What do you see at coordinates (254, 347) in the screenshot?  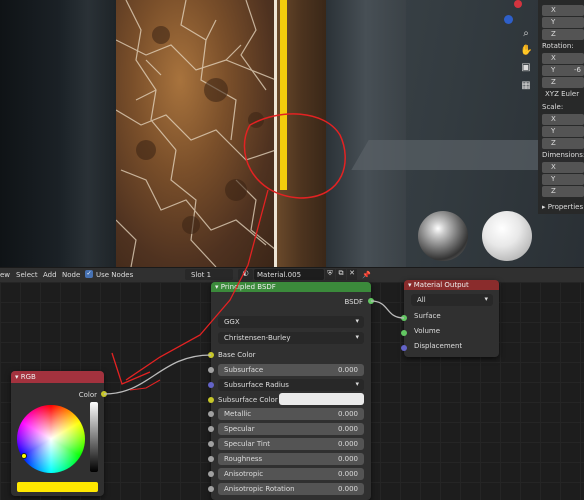 I see `node-links` at bounding box center [254, 347].